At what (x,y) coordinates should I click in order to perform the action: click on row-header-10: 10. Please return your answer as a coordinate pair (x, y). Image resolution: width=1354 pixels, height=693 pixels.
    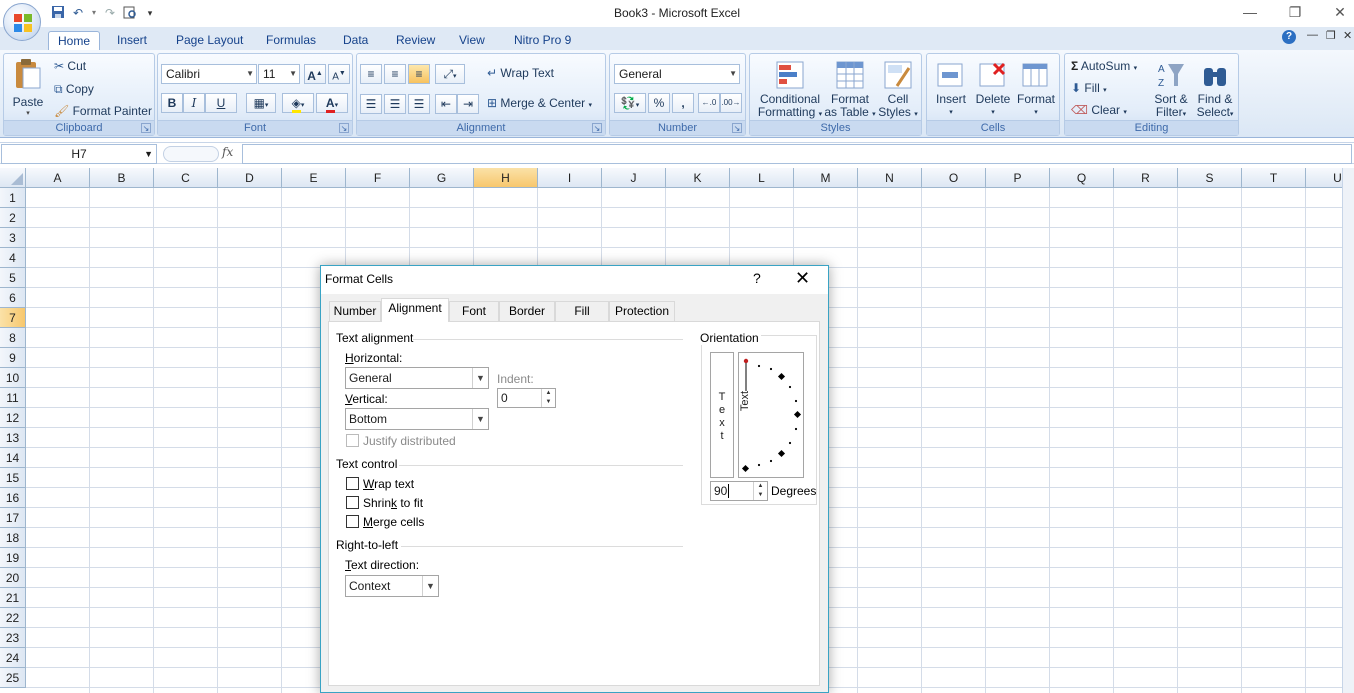
    Looking at the image, I should click on (13, 378).